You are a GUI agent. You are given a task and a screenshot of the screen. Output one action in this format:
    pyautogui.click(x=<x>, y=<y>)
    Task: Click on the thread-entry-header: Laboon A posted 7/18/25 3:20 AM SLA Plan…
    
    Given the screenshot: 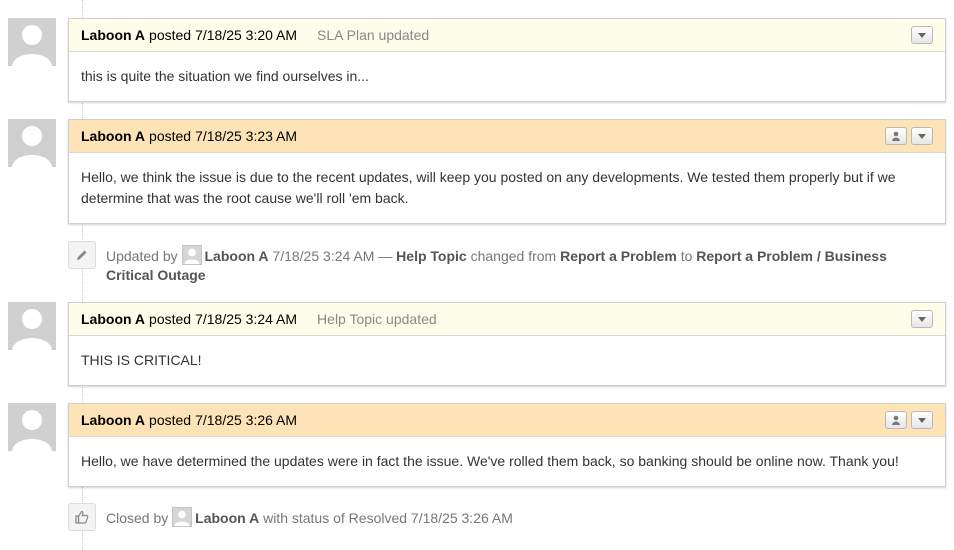 What is the action you would take?
    pyautogui.click(x=507, y=35)
    